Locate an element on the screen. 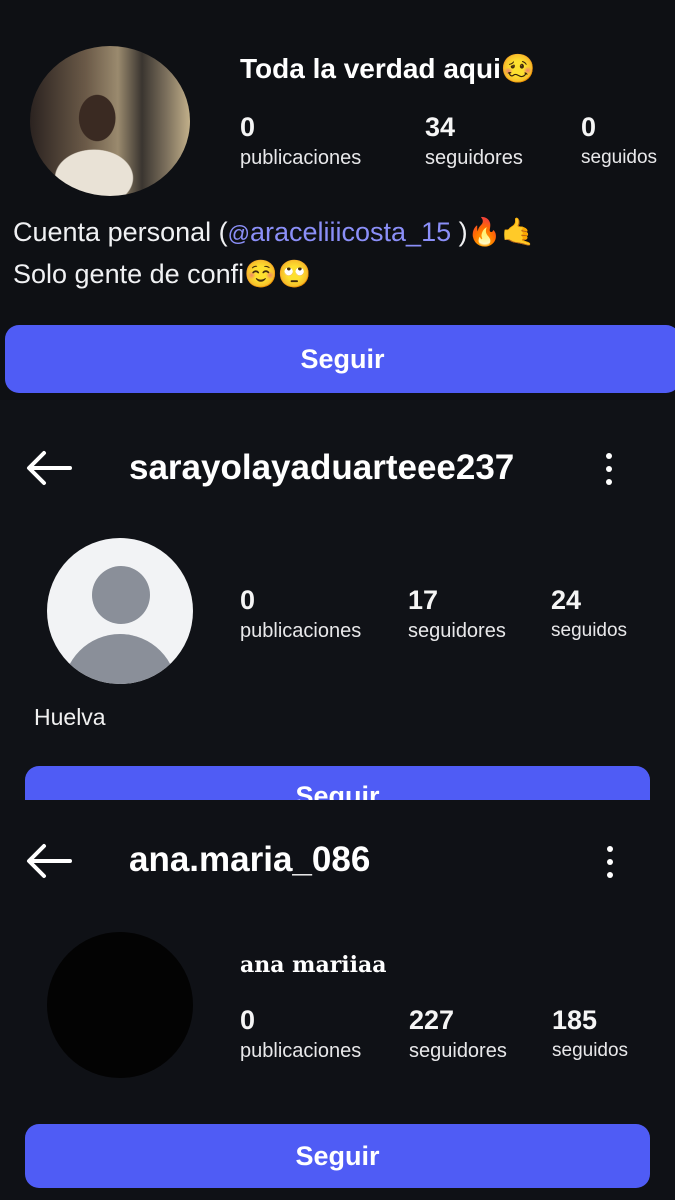 The width and height of the screenshot is (675, 1200). avatar-head is located at coordinates (121, 595).